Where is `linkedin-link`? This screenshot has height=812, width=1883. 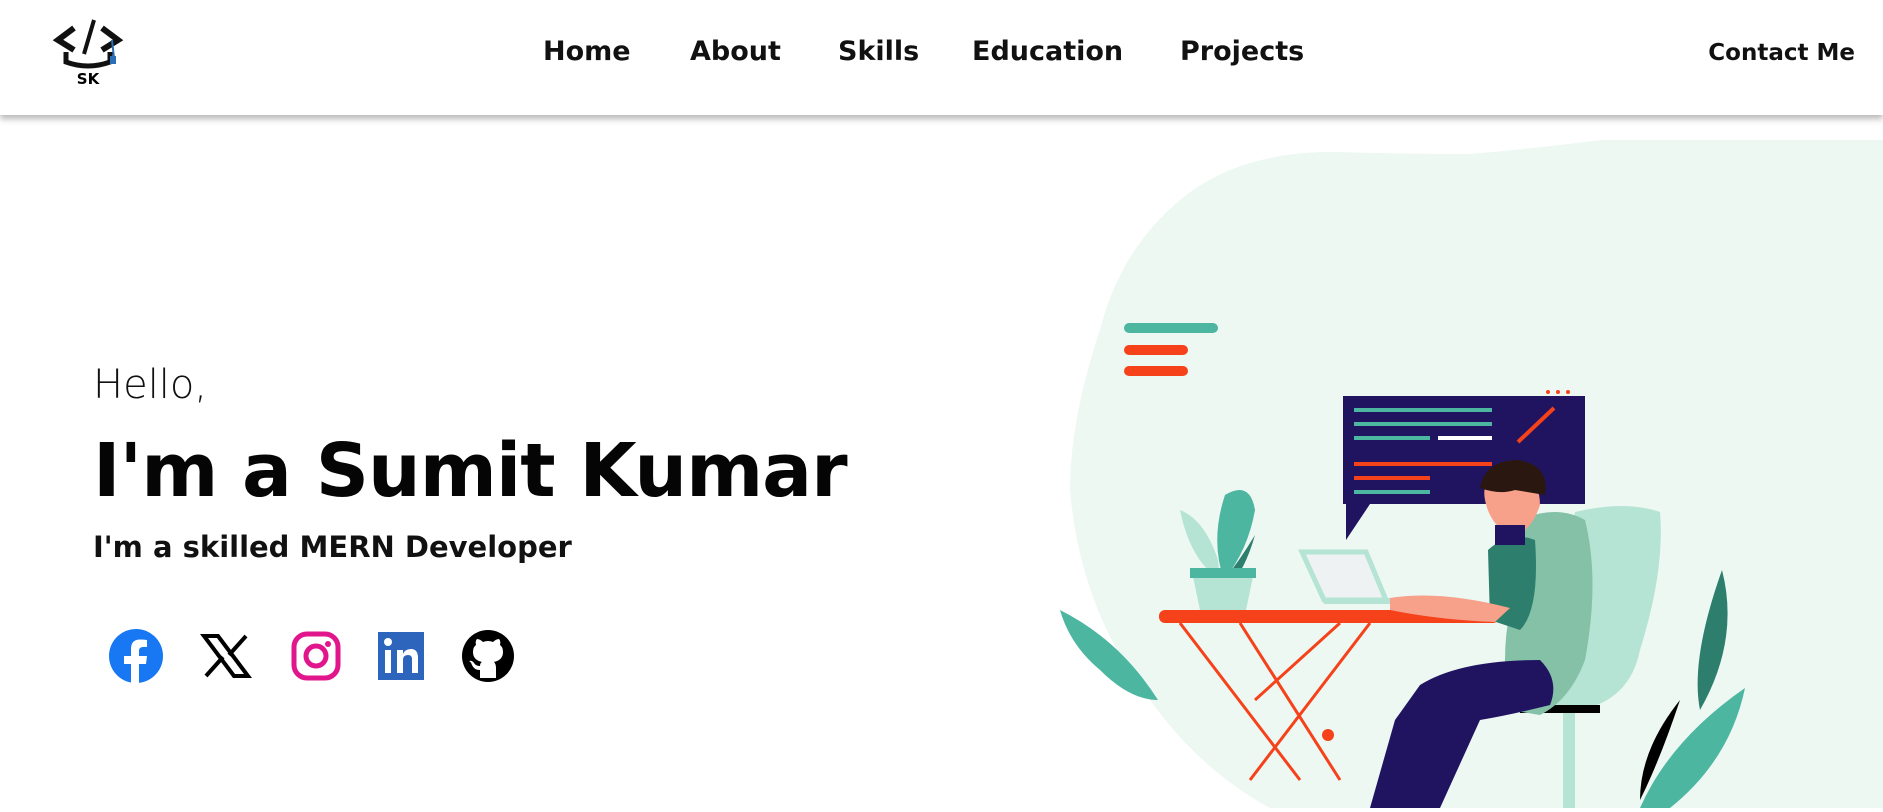
linkedin-link is located at coordinates (402, 656).